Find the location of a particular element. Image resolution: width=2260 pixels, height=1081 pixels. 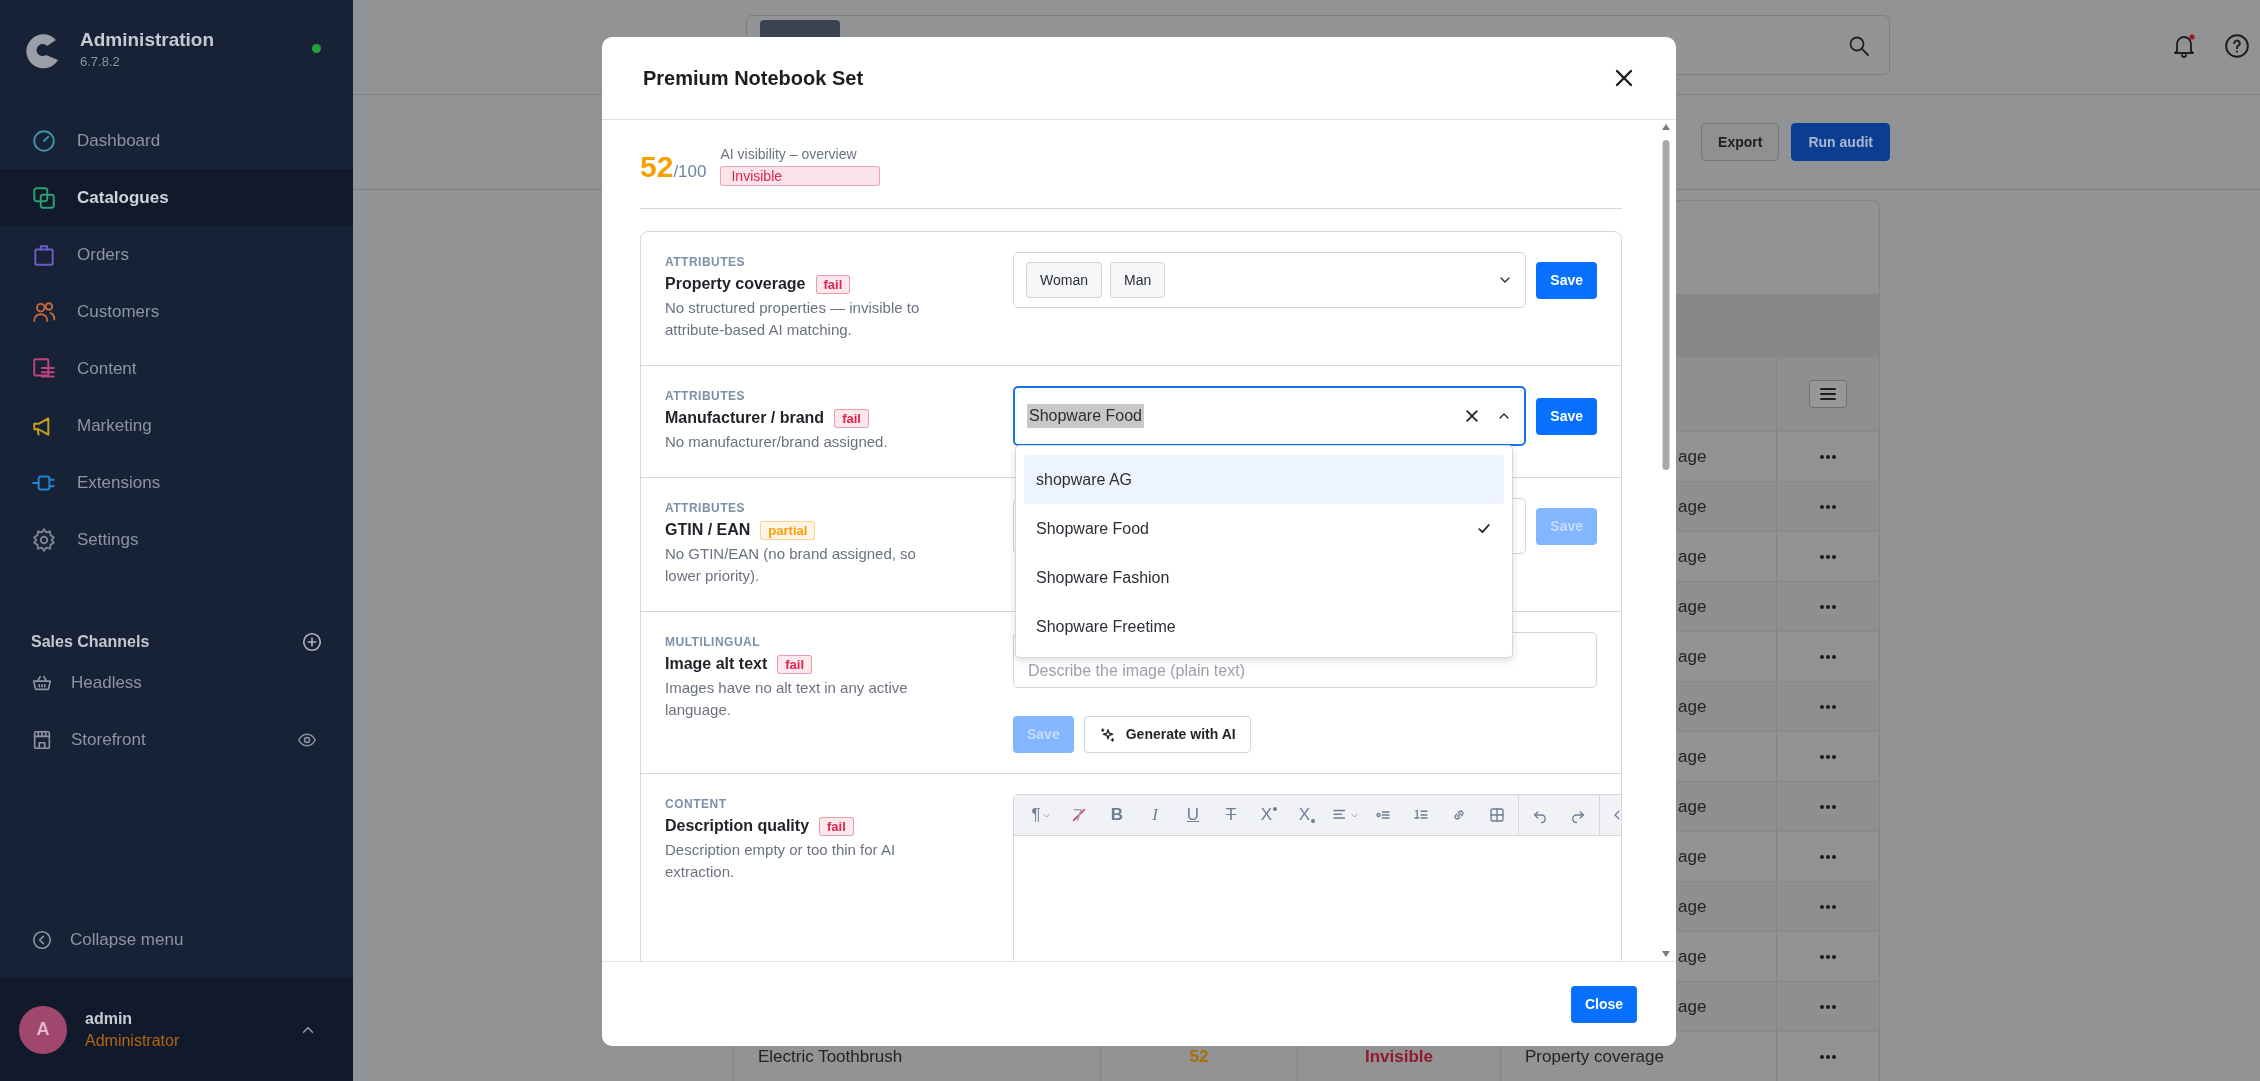

rich-text-editor: ¶ B I U T X X is located at coordinates (1317, 877).